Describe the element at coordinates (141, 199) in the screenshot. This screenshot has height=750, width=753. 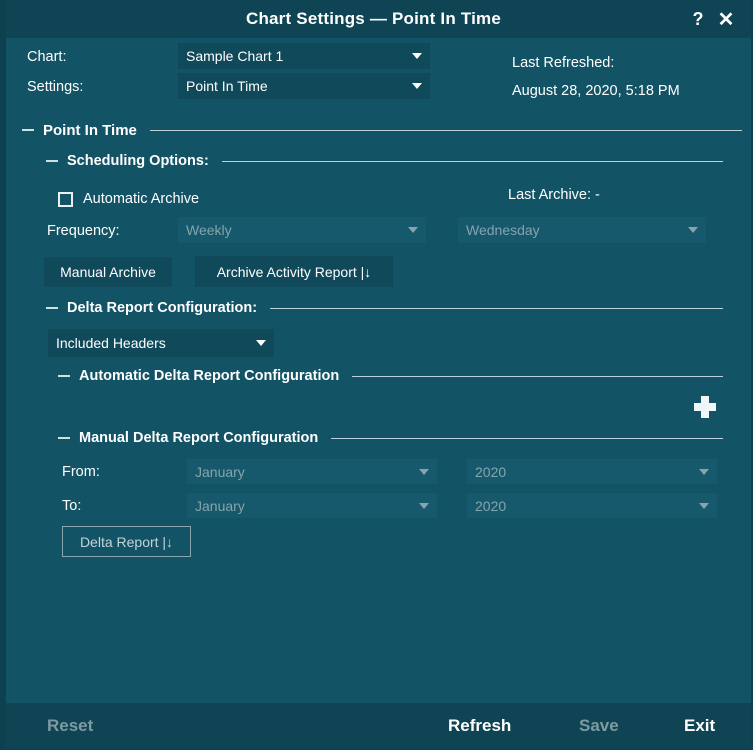
I see `automatic-archive-label: Automatic Archive` at that location.